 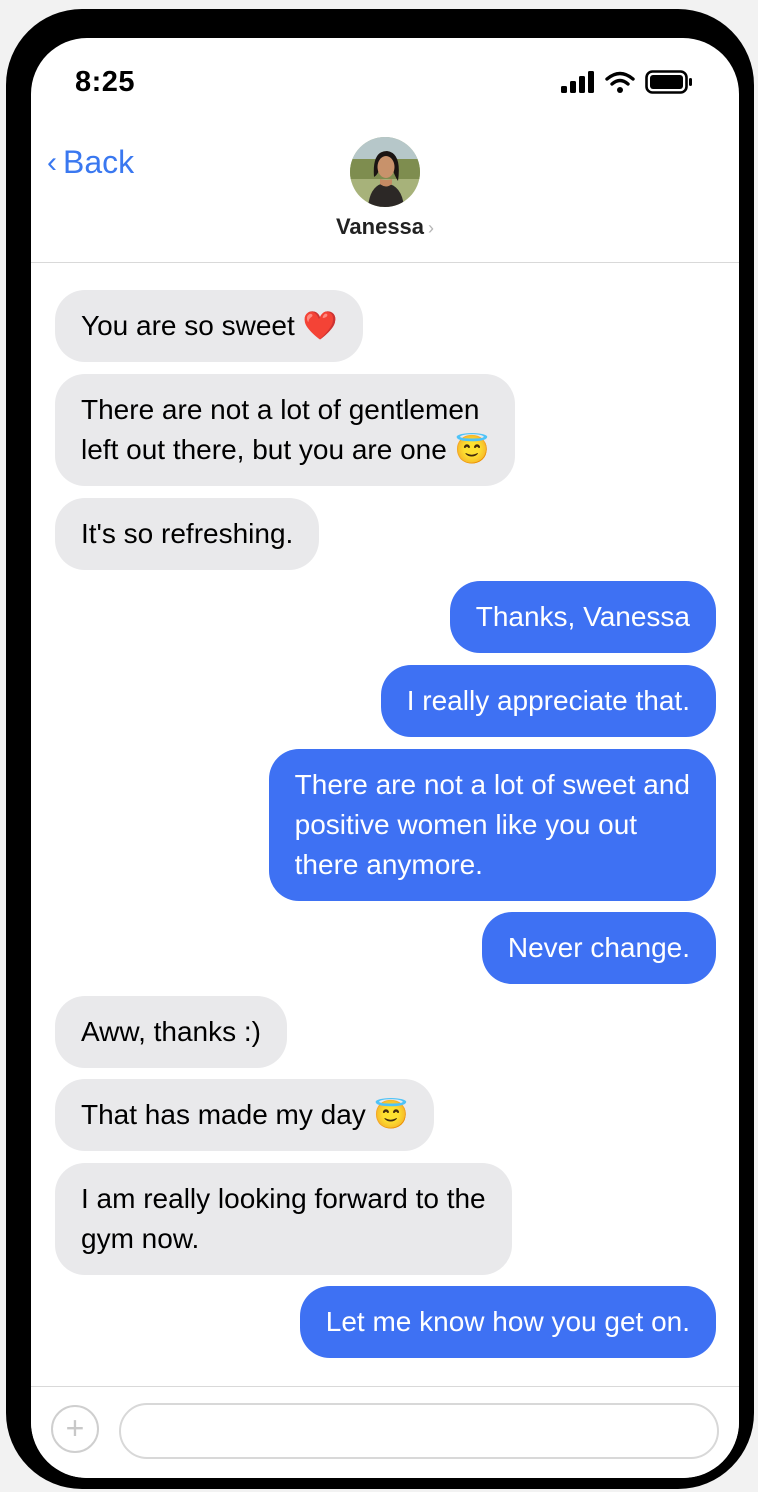 I want to click on message-bubble-outgoing: I really appreciate that., so click(x=548, y=701).